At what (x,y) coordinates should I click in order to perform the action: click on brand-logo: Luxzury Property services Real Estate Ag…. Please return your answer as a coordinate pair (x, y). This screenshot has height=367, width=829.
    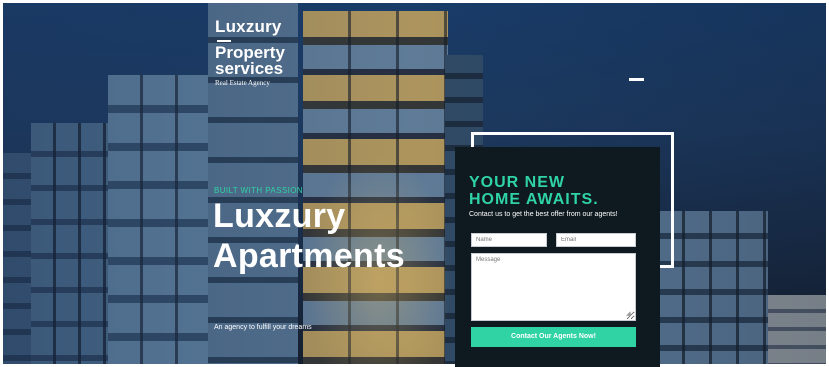
    Looking at the image, I should click on (250, 53).